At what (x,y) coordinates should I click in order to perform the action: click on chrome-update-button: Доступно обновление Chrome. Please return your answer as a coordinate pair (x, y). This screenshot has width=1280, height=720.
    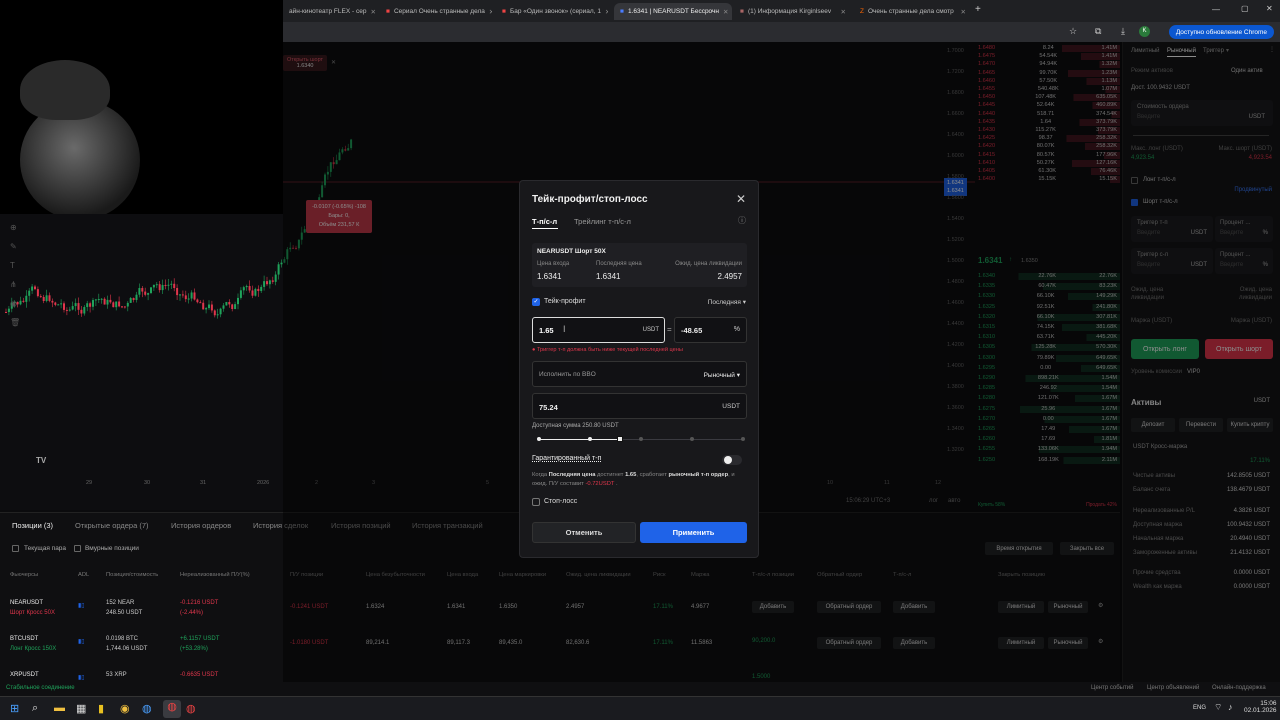
    Looking at the image, I should click on (1221, 32).